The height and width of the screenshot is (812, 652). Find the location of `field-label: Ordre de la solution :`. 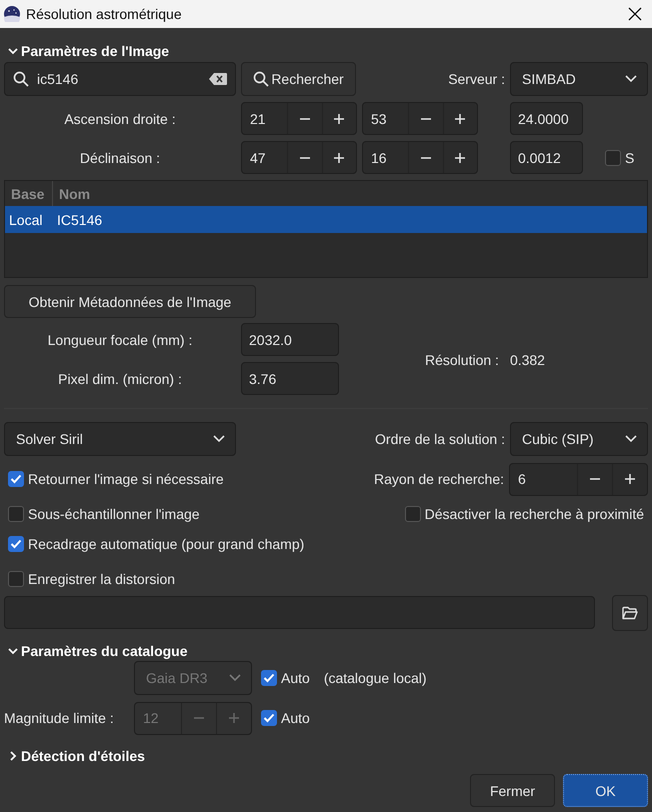

field-label: Ordre de la solution : is located at coordinates (440, 439).